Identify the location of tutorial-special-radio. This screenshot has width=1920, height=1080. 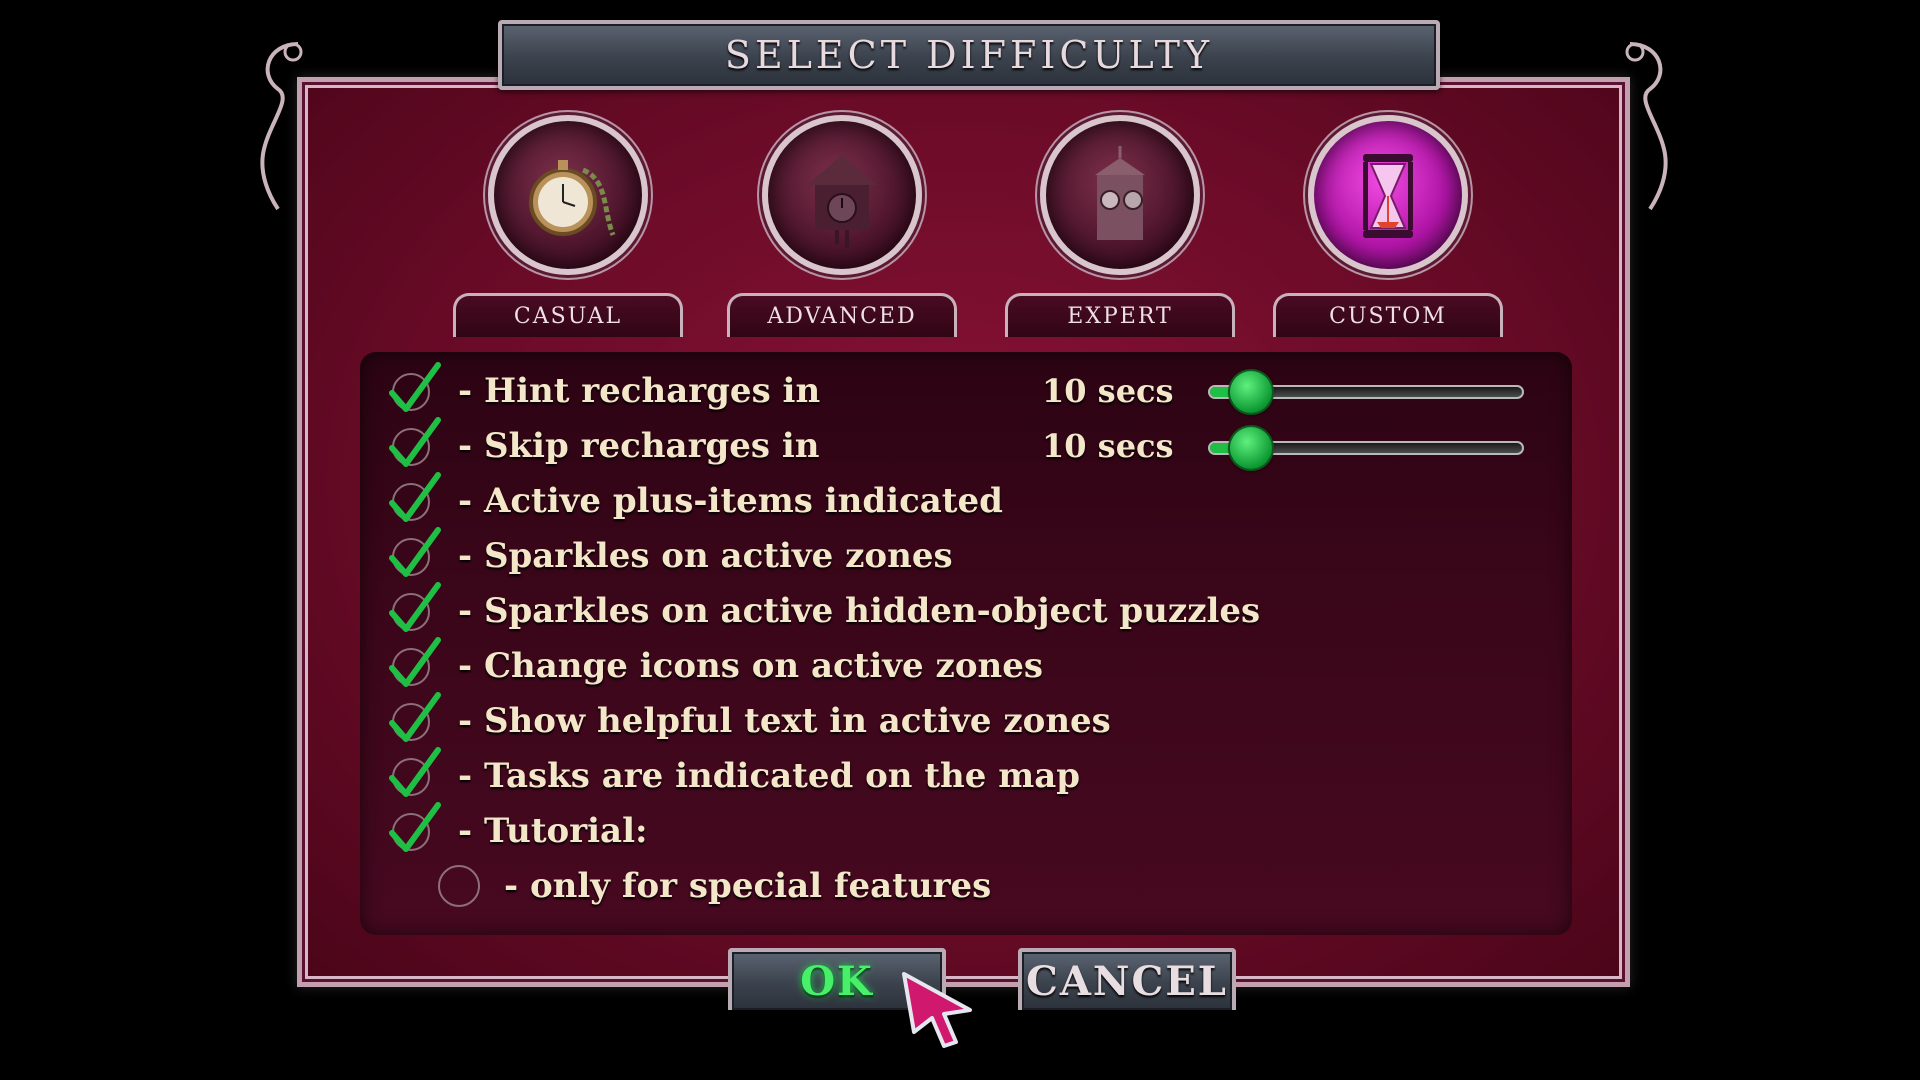
(459, 886).